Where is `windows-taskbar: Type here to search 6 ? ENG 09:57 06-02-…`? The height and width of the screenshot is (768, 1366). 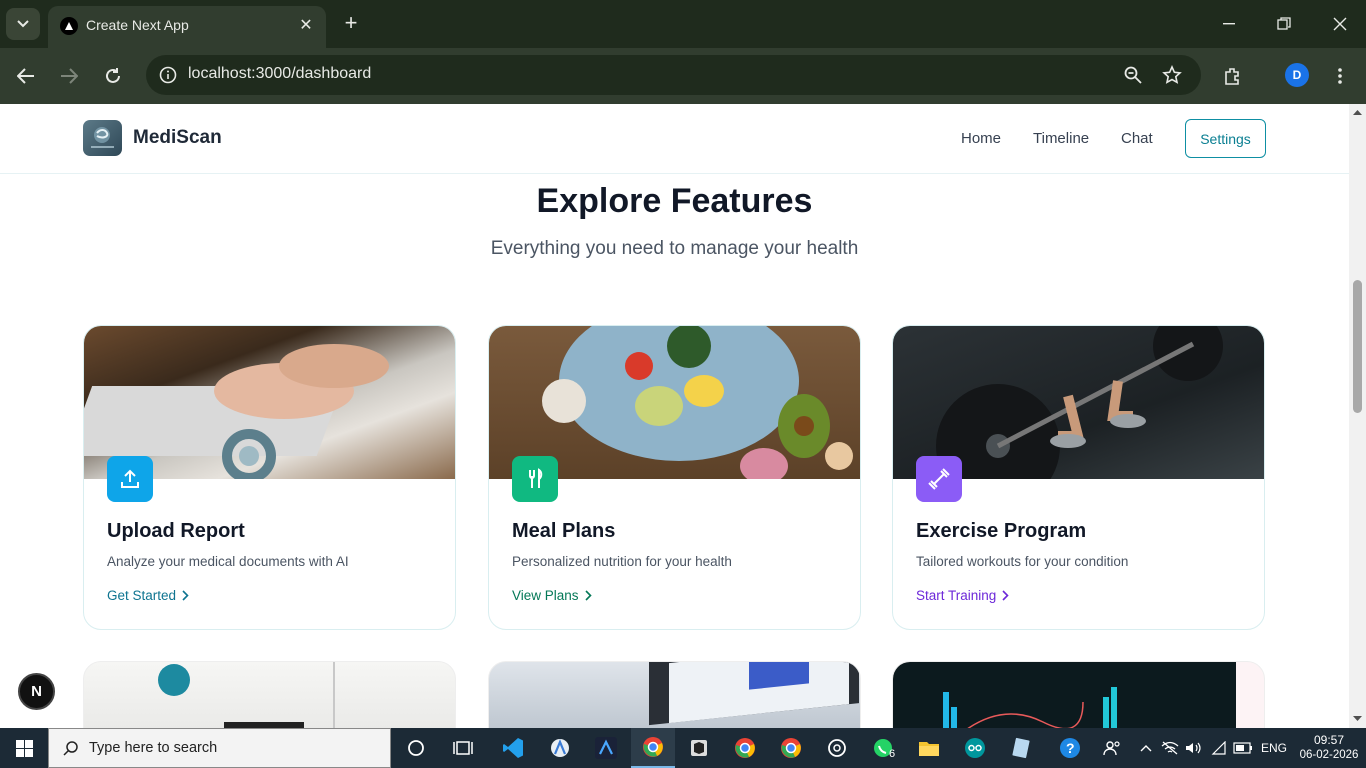 windows-taskbar: Type here to search 6 ? ENG 09:57 06-02-… is located at coordinates (683, 748).